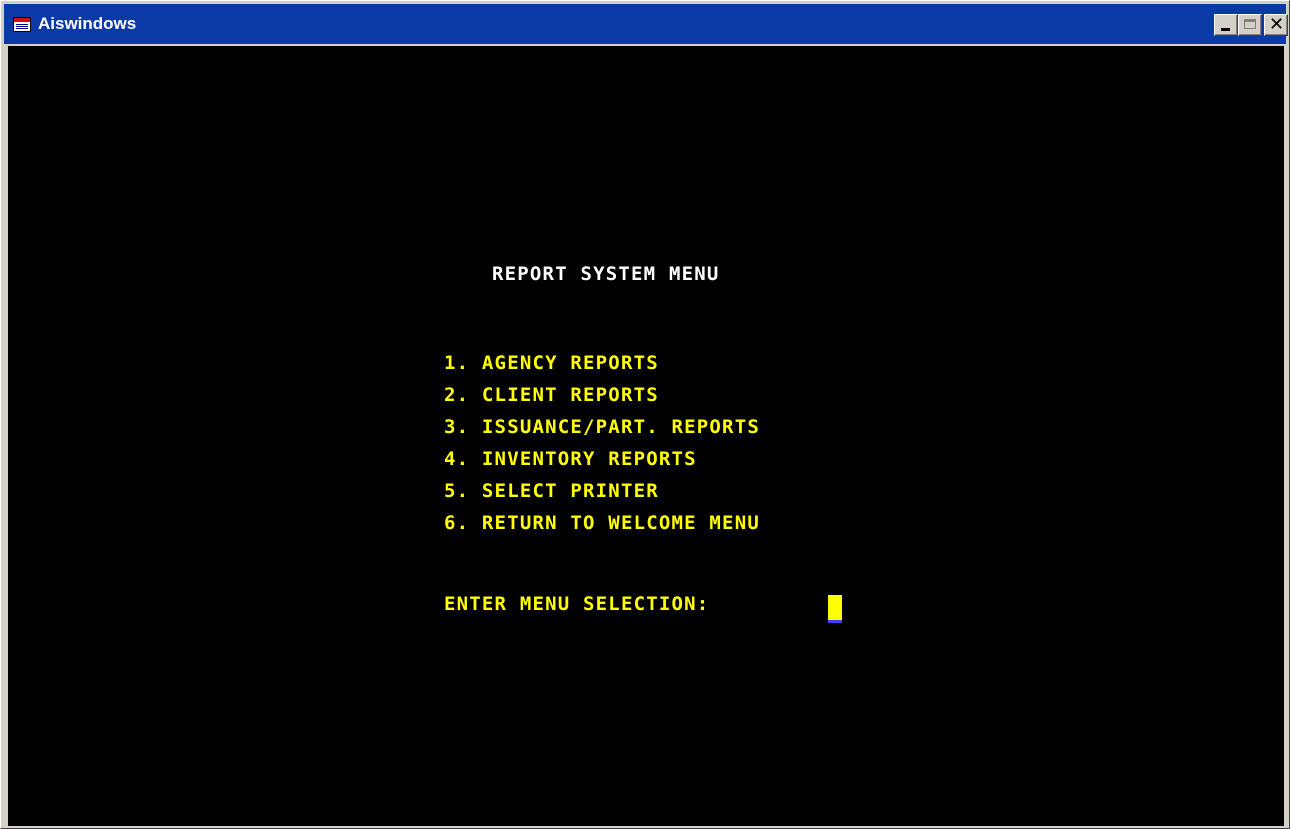 This screenshot has width=1290, height=829. What do you see at coordinates (602, 523) in the screenshot?
I see `menu-item-return-welcome: 6. RETURN TO WELCOME MENU` at bounding box center [602, 523].